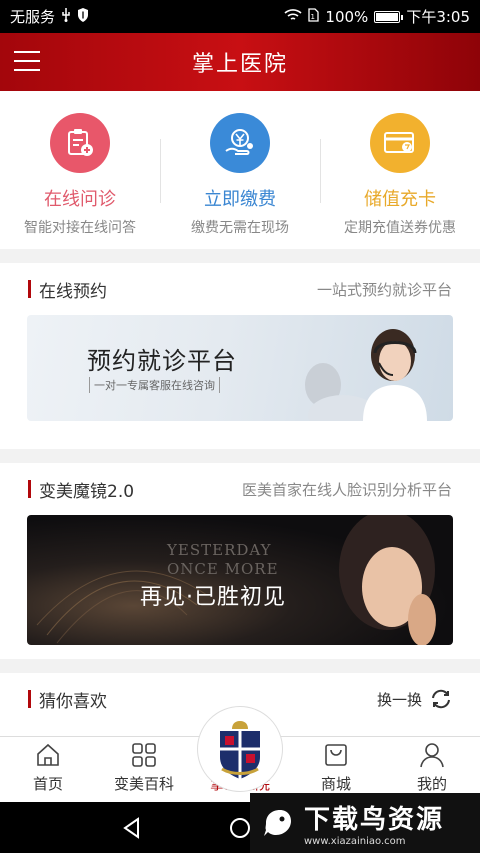  I want to click on quick-title: 储值充卡, so click(400, 199).